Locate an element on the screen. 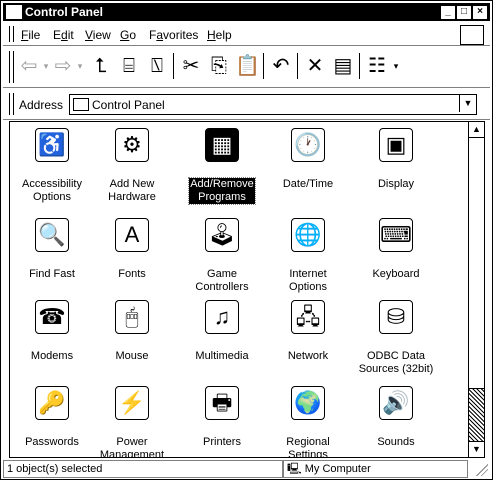 This screenshot has height=480, width=493. find-fast-icon: 🔍 is located at coordinates (52, 235).